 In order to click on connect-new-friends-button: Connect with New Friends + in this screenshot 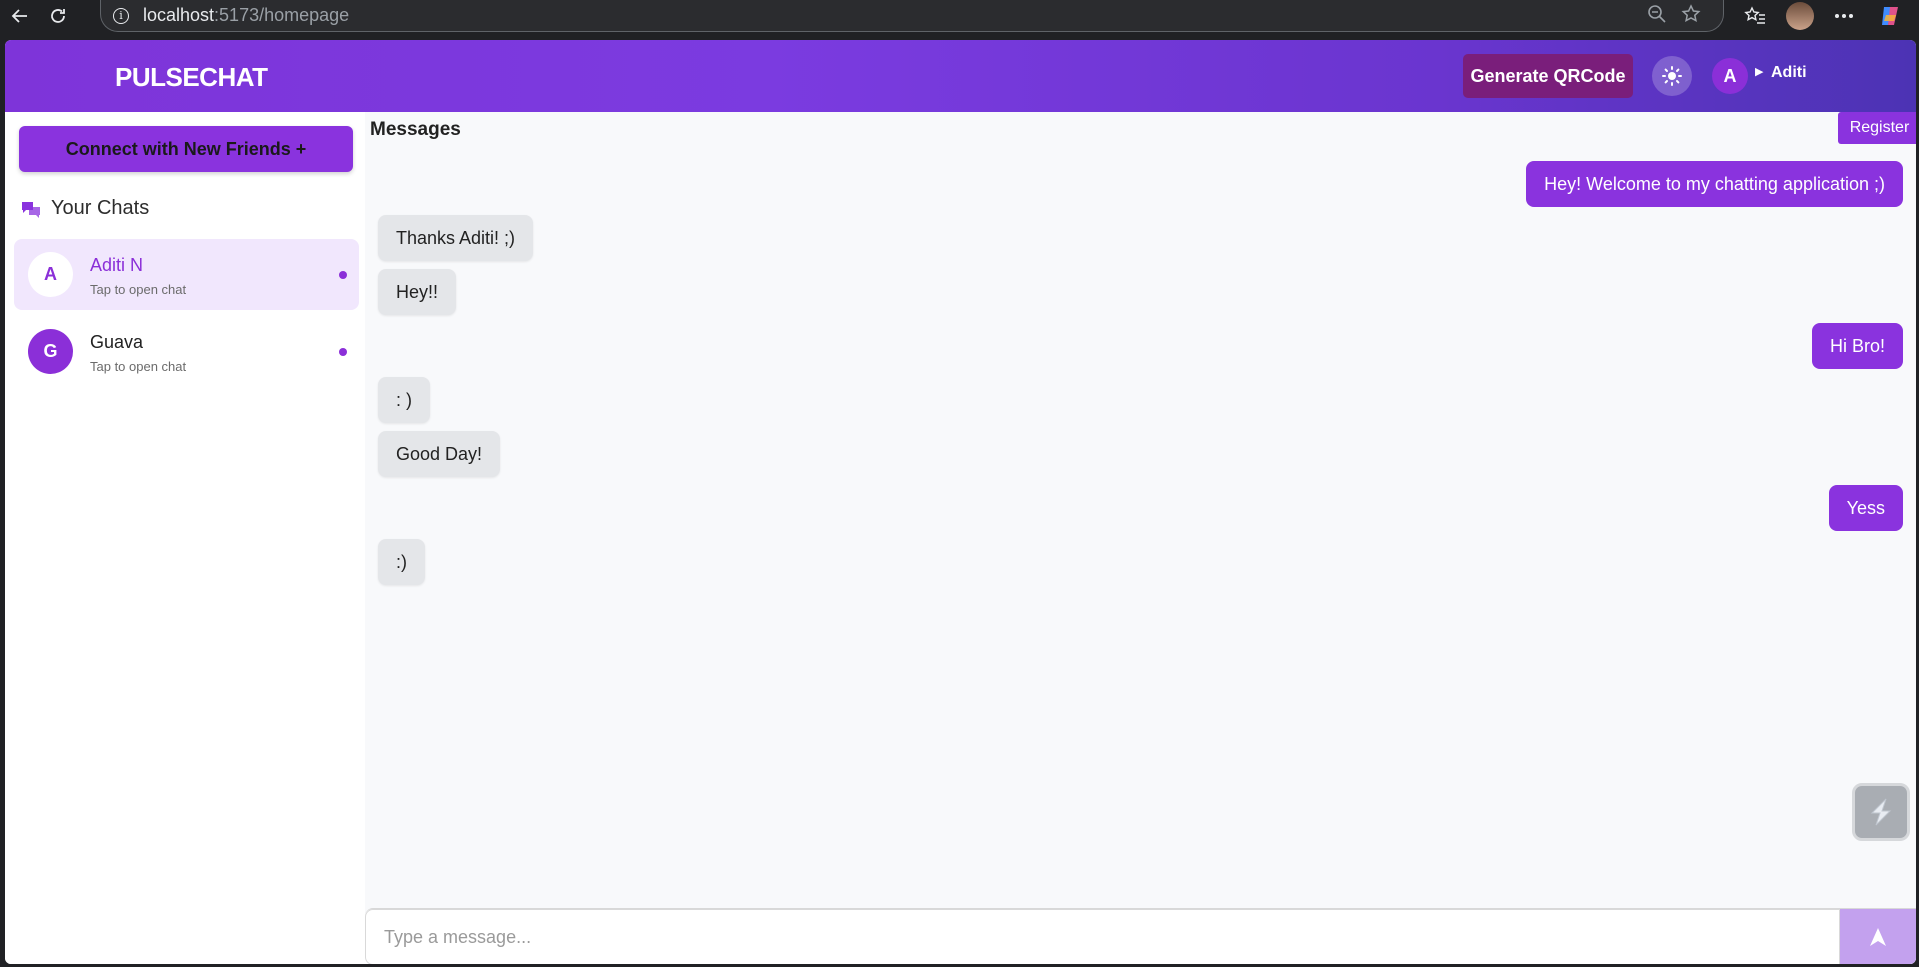, I will do `click(186, 149)`.